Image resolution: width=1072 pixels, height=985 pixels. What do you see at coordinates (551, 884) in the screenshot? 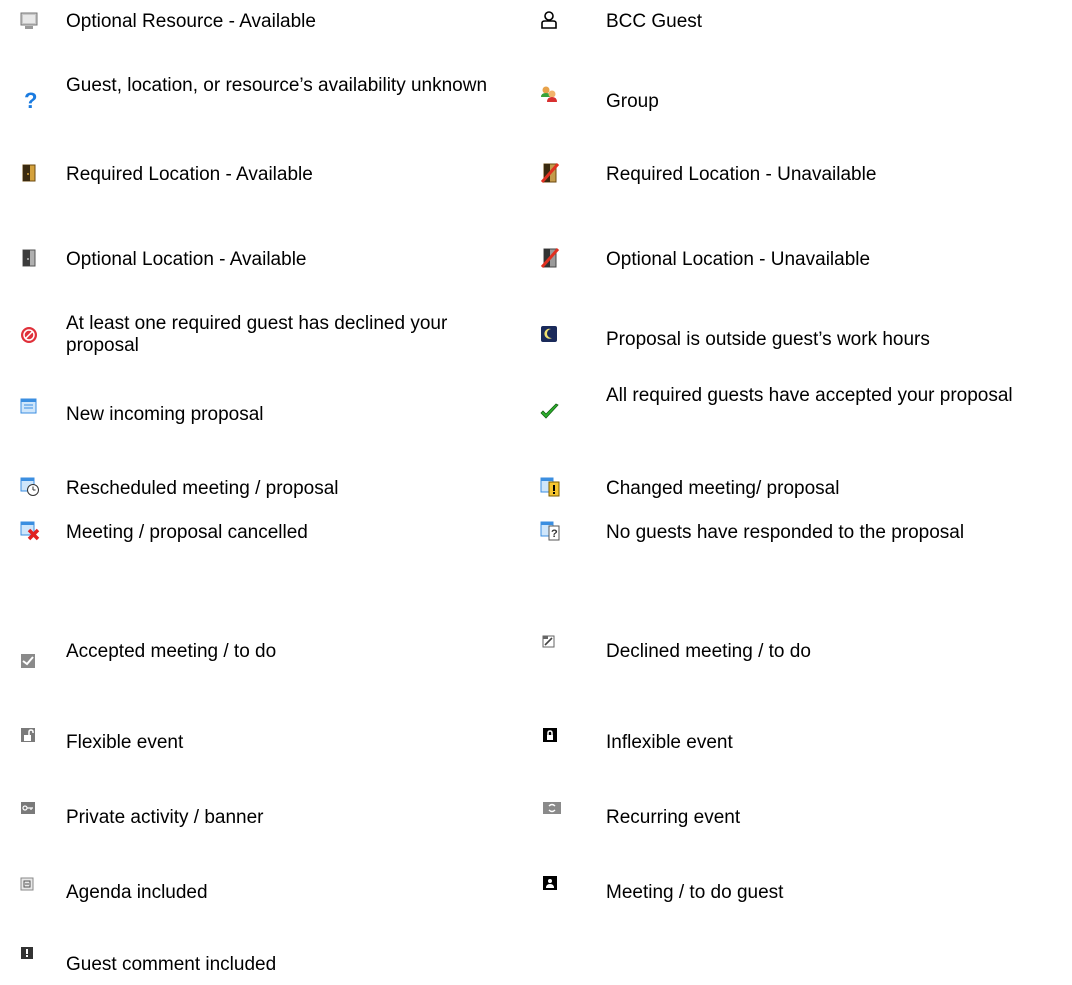
I see `meeting-guest-icon` at bounding box center [551, 884].